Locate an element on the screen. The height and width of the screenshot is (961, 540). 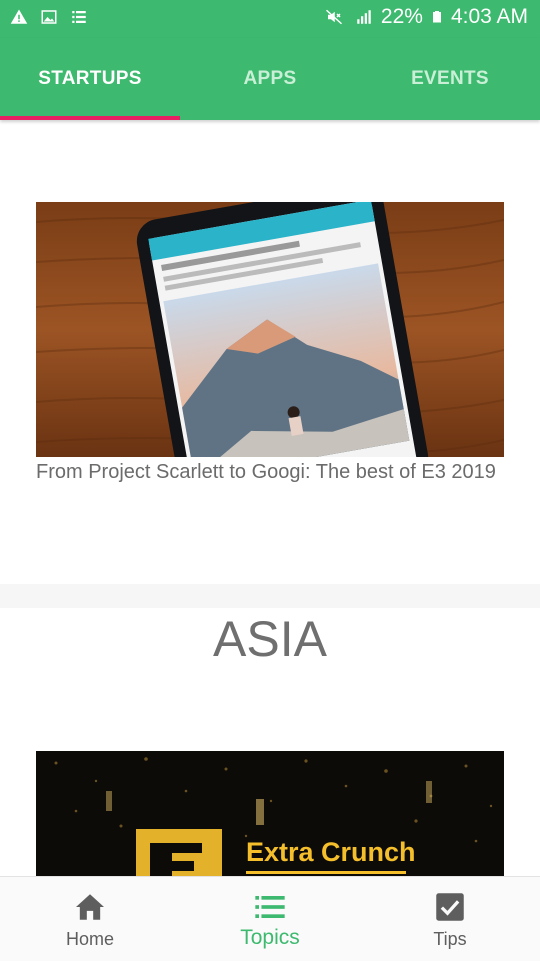
home-icon is located at coordinates (90, 907).